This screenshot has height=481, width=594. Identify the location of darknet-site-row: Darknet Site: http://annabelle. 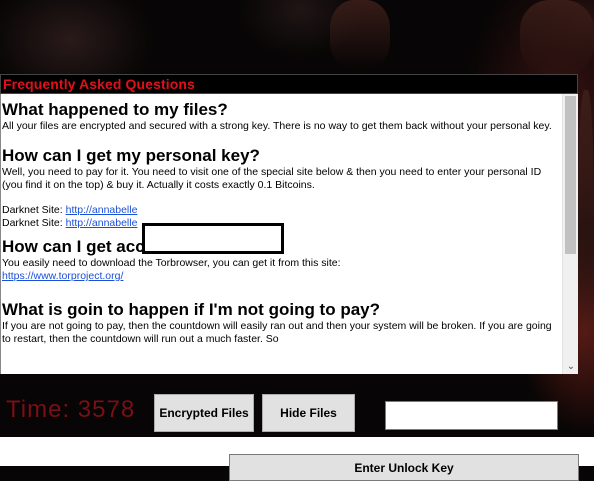
(279, 210).